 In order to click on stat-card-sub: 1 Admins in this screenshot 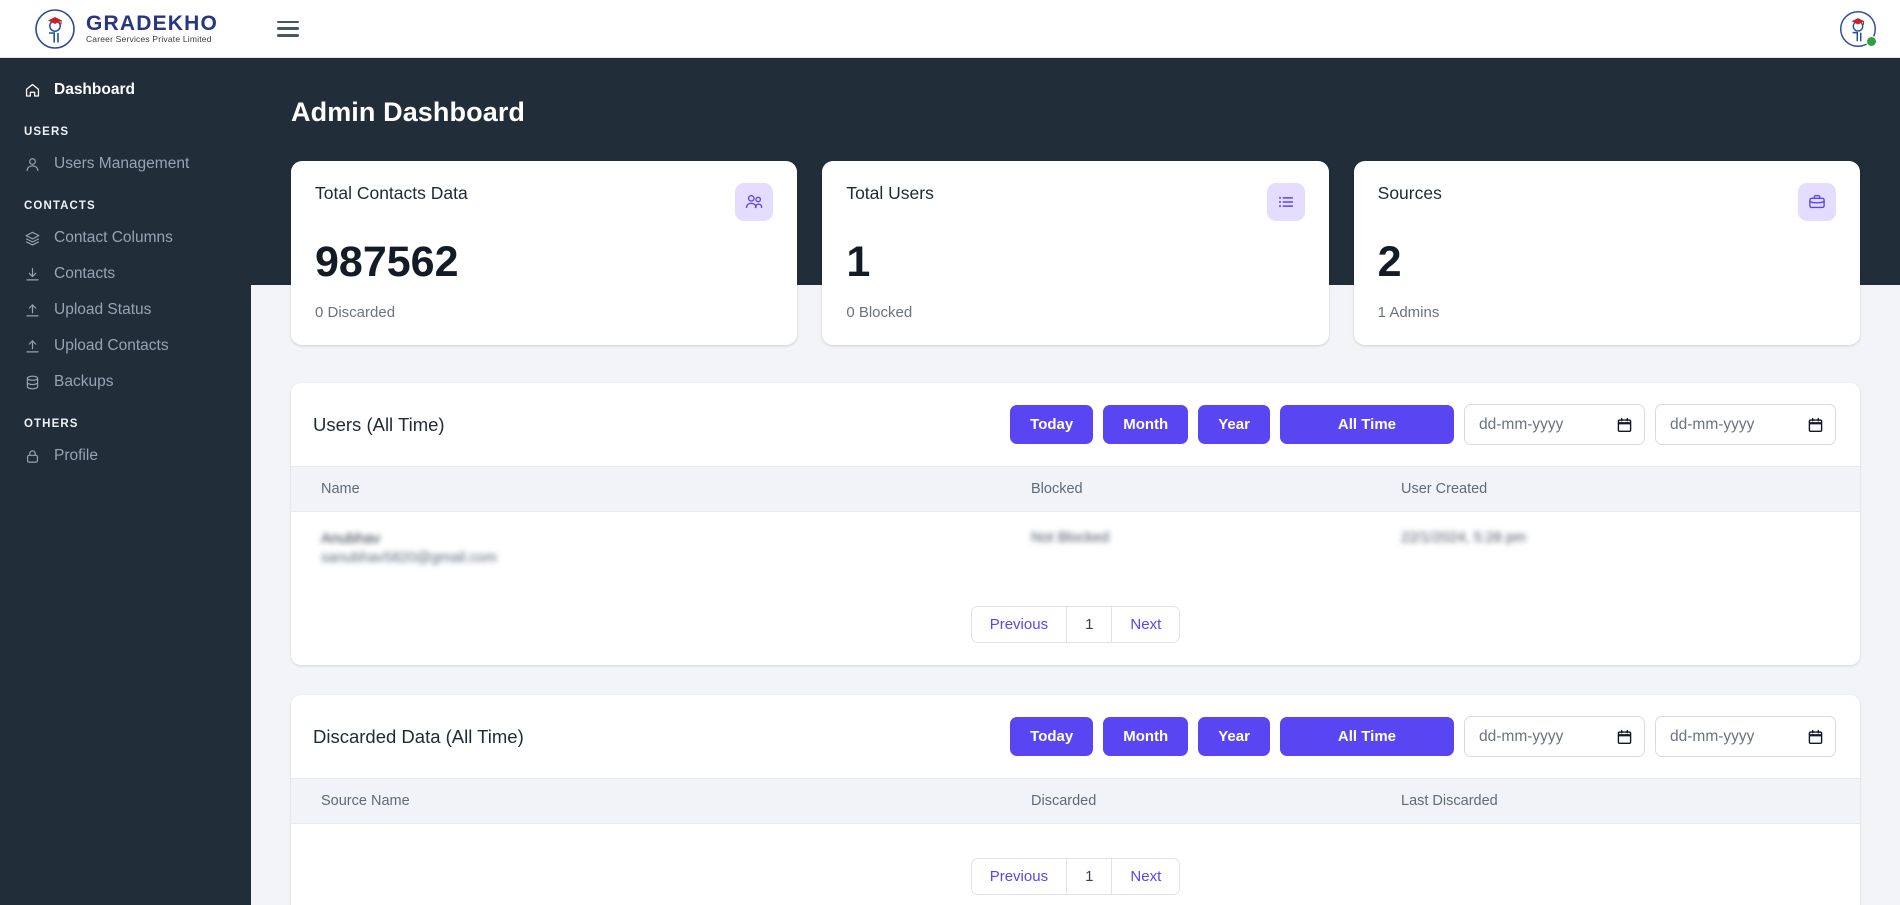, I will do `click(1408, 312)`.